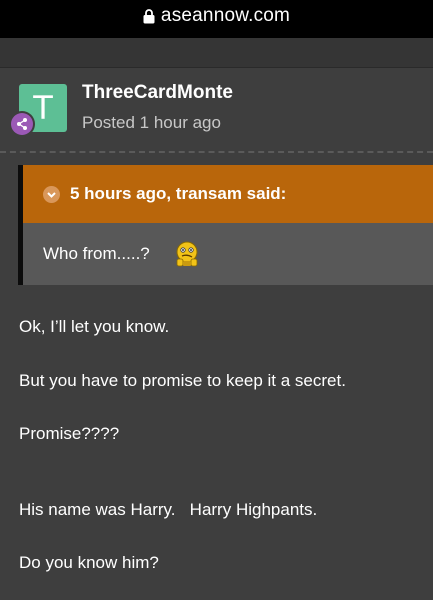 This screenshot has width=433, height=600. What do you see at coordinates (96, 253) in the screenshot?
I see `quote-text: Who from.....?` at bounding box center [96, 253].